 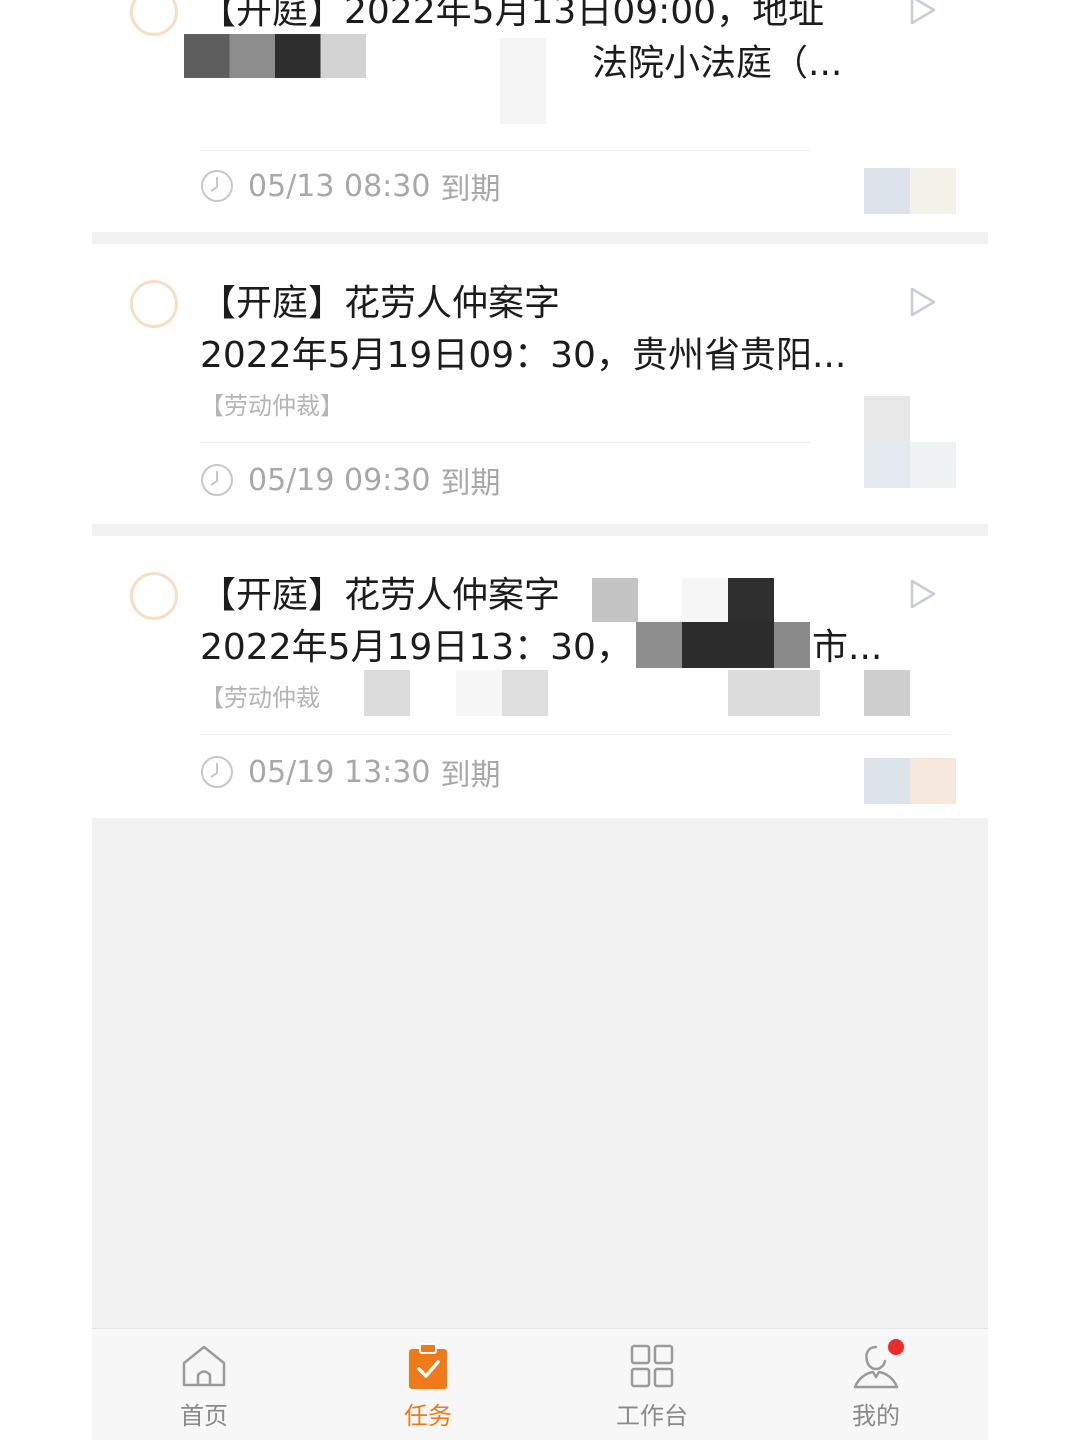 I want to click on tab-label: 工作台, so click(x=652, y=1416).